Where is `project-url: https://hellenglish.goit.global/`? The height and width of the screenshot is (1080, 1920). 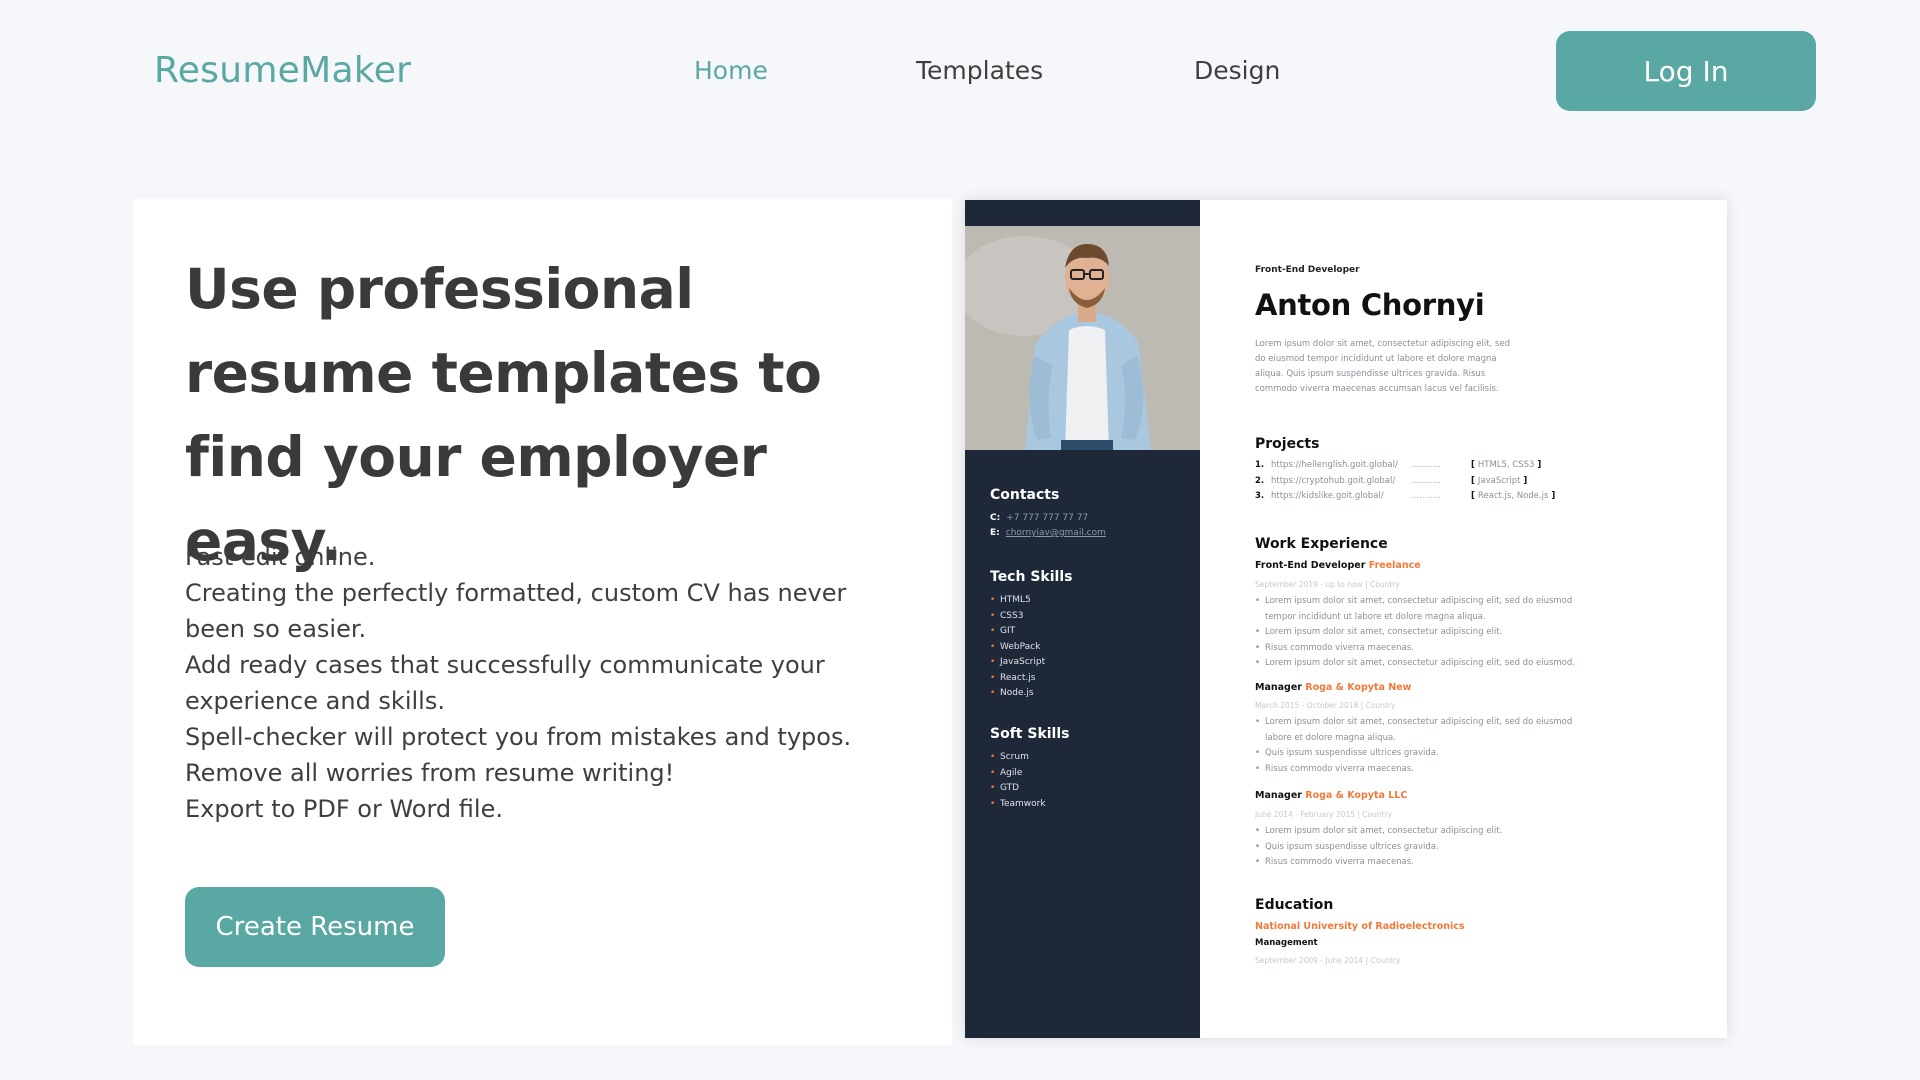
project-url: https://hellenglish.goit.global/ is located at coordinates (1341, 465).